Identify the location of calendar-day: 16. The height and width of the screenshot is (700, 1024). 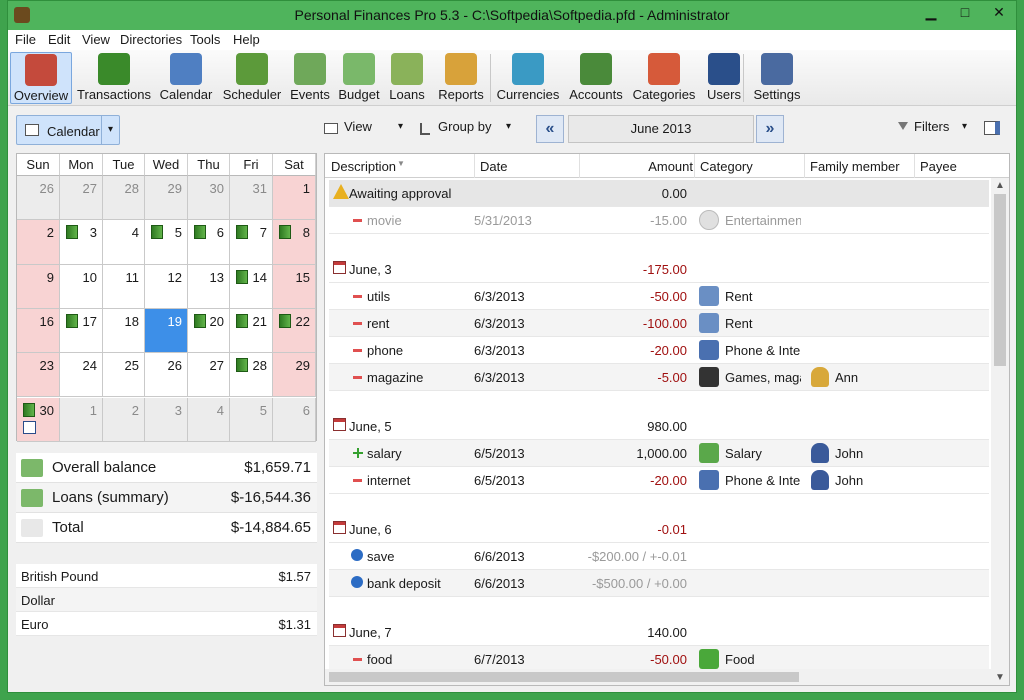
(38, 331).